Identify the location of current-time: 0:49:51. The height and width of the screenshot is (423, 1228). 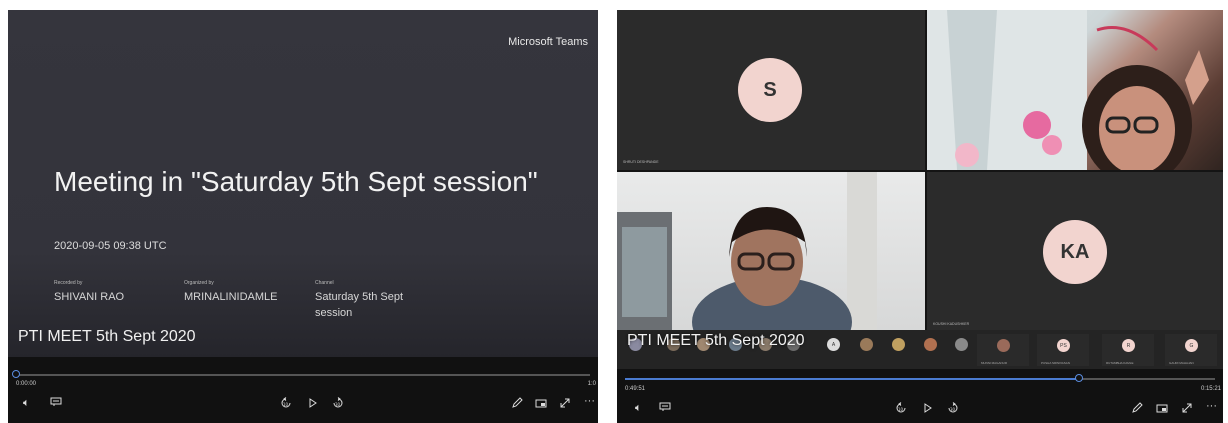
(635, 389).